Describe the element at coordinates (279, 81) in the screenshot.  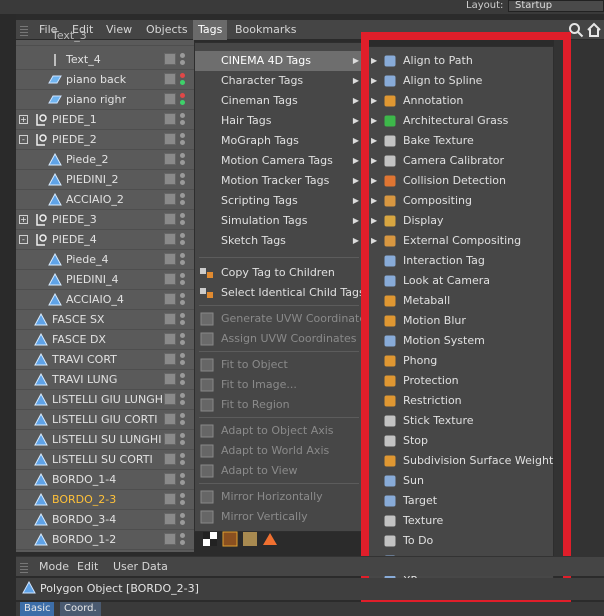
I see `menu-item-character-tags: Character Tags ▶` at that location.